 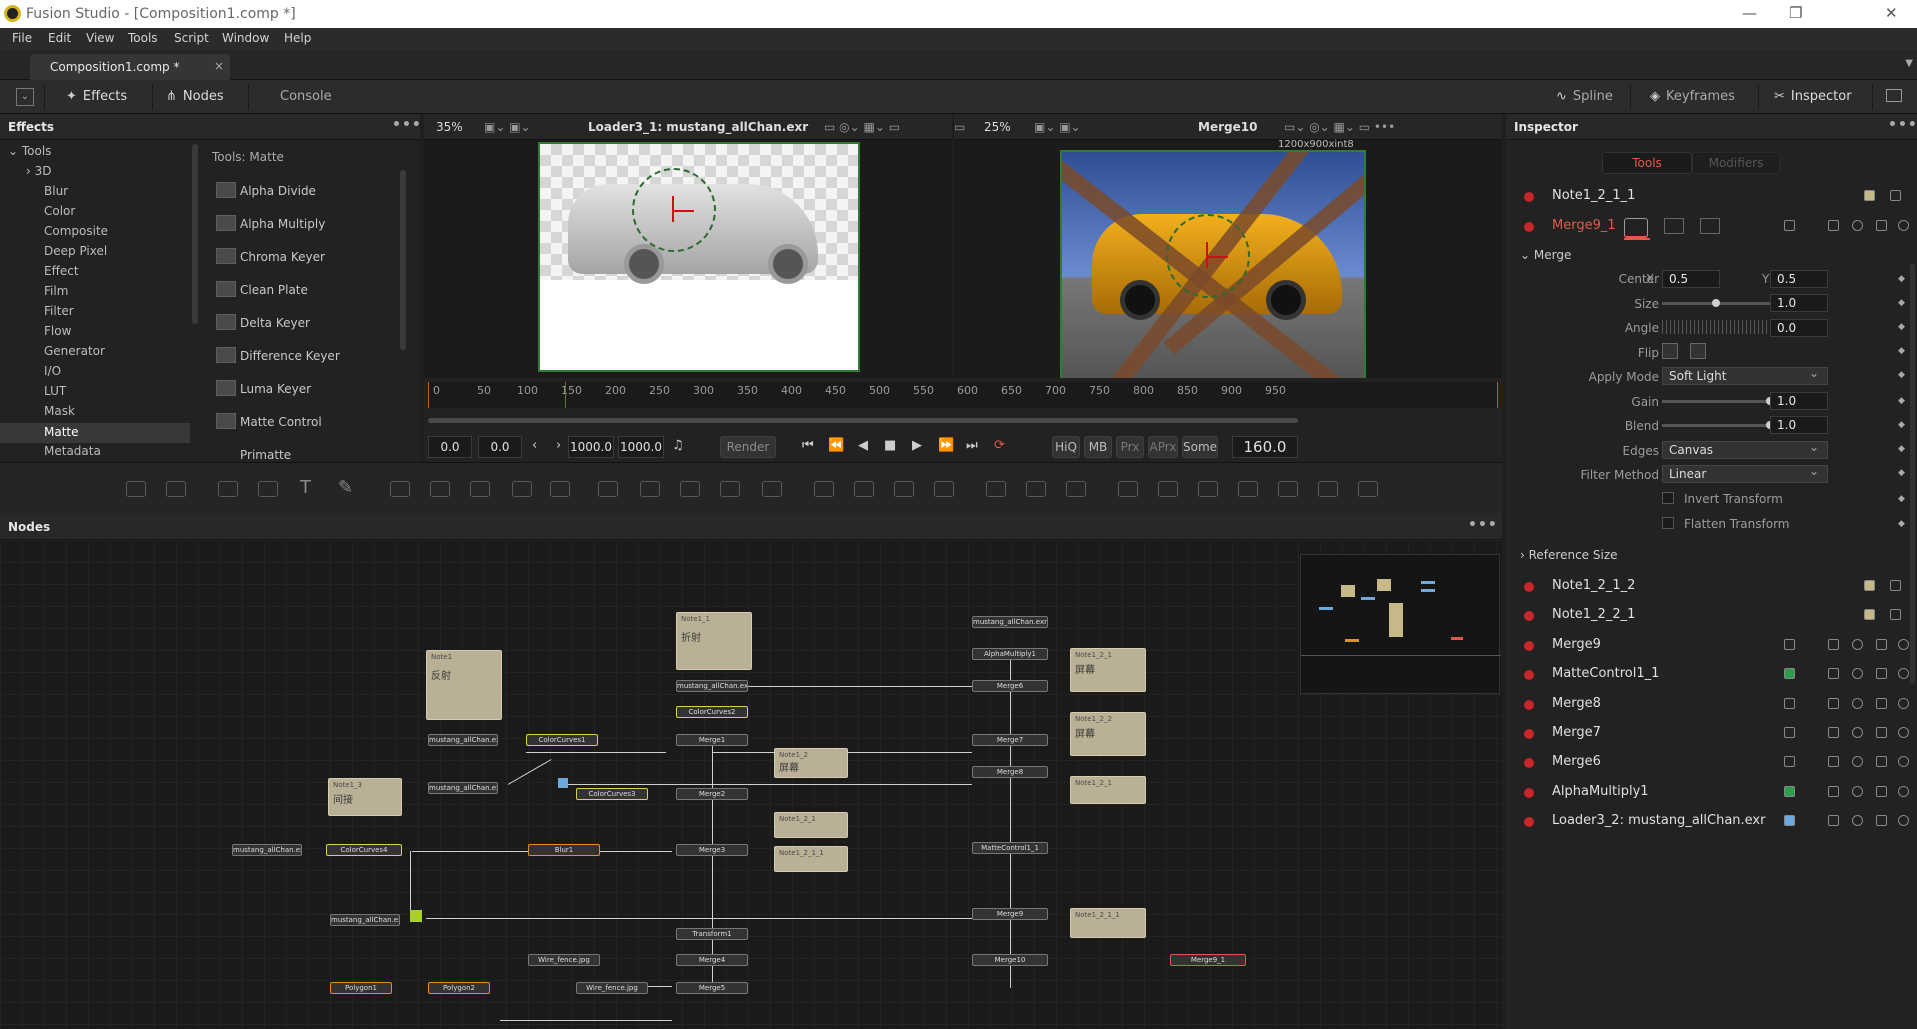 What do you see at coordinates (219, 66) in the screenshot?
I see `tab-close-icon: ×` at bounding box center [219, 66].